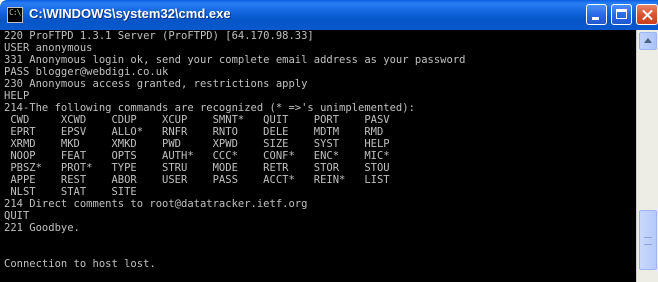 This screenshot has height=282, width=658. What do you see at coordinates (647, 14) in the screenshot?
I see `close-button` at bounding box center [647, 14].